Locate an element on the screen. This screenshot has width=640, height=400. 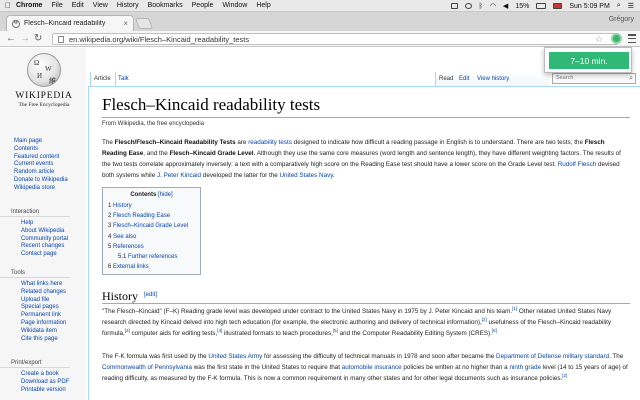
toc-item-references: 5 References is located at coordinates (154, 247).